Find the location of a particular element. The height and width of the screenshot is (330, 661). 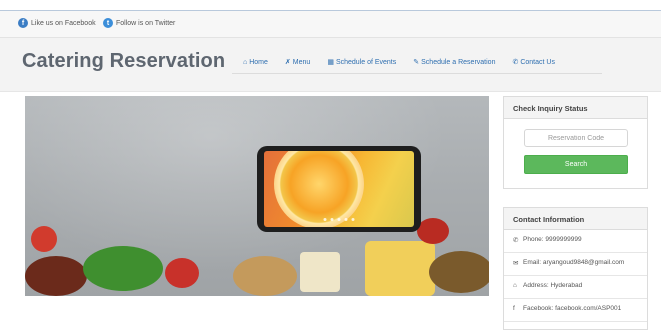

contact-panel-title: Contact Information is located at coordinates (575, 219).